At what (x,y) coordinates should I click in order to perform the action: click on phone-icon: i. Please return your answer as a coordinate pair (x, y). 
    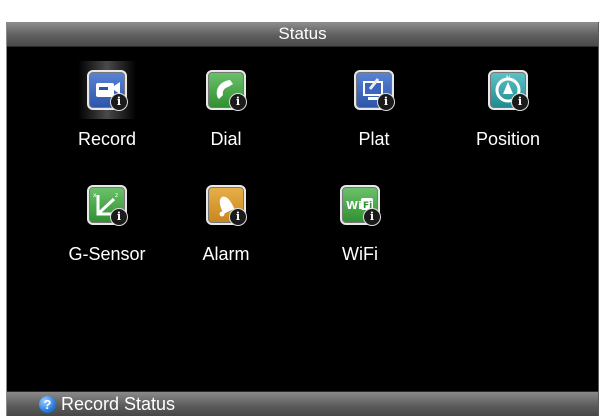
    Looking at the image, I should click on (226, 90).